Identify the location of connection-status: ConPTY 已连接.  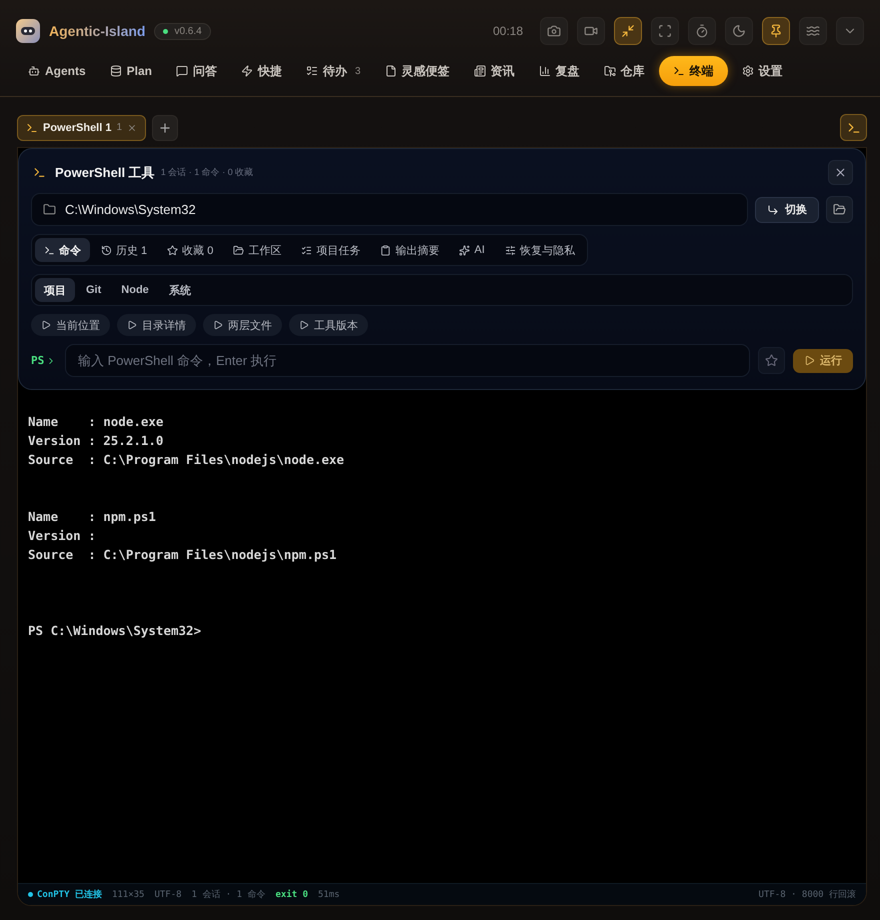
(65, 894).